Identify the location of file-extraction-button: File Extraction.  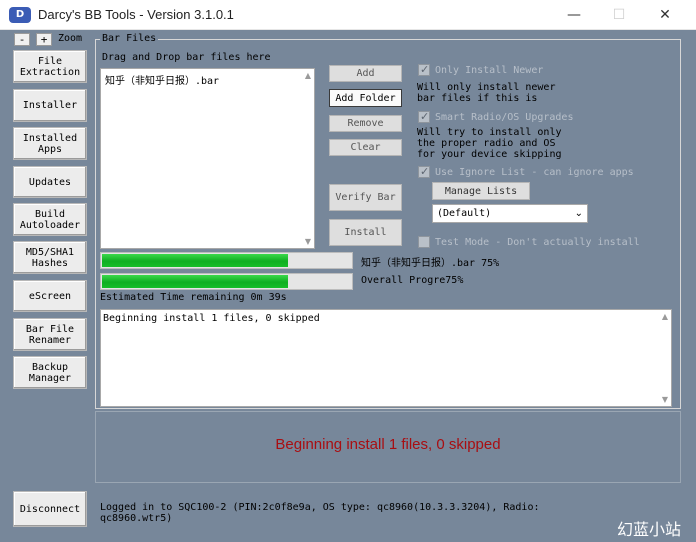
(50, 66).